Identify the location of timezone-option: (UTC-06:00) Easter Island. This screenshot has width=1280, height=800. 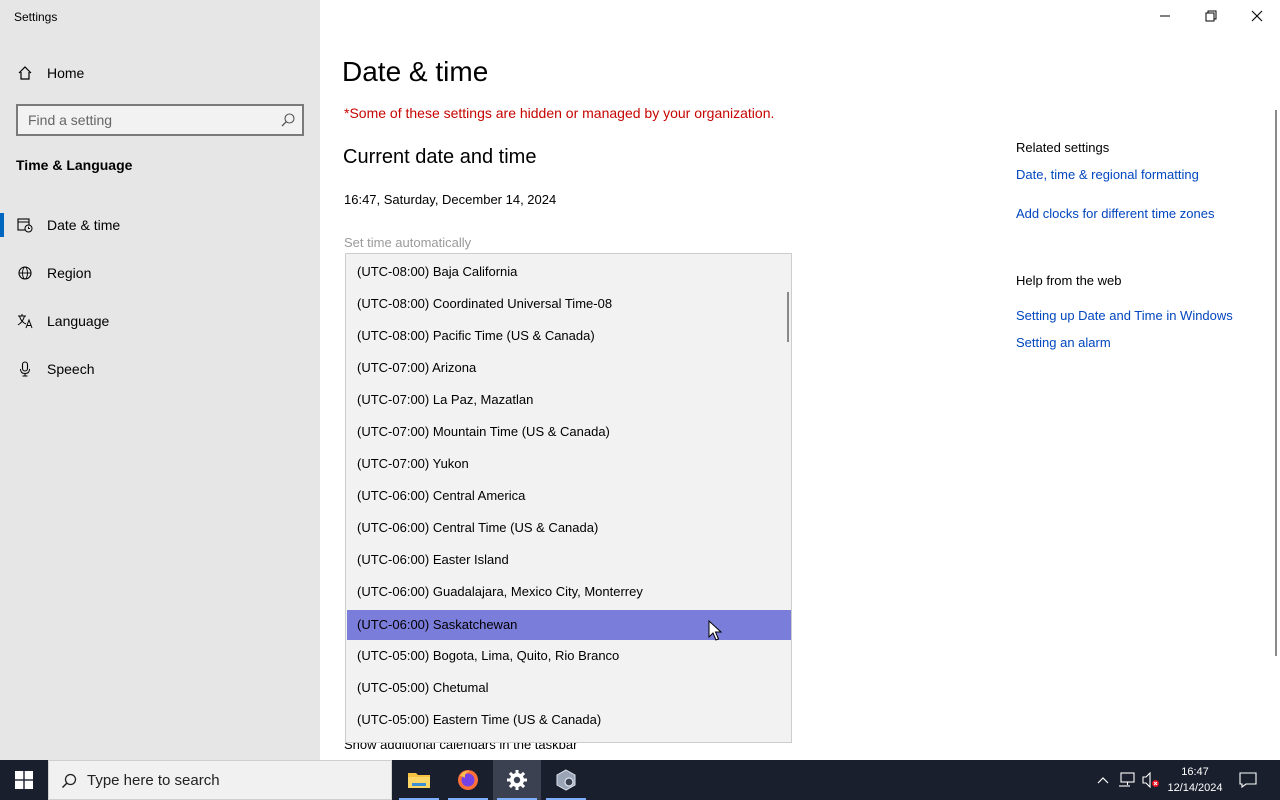
(569, 560).